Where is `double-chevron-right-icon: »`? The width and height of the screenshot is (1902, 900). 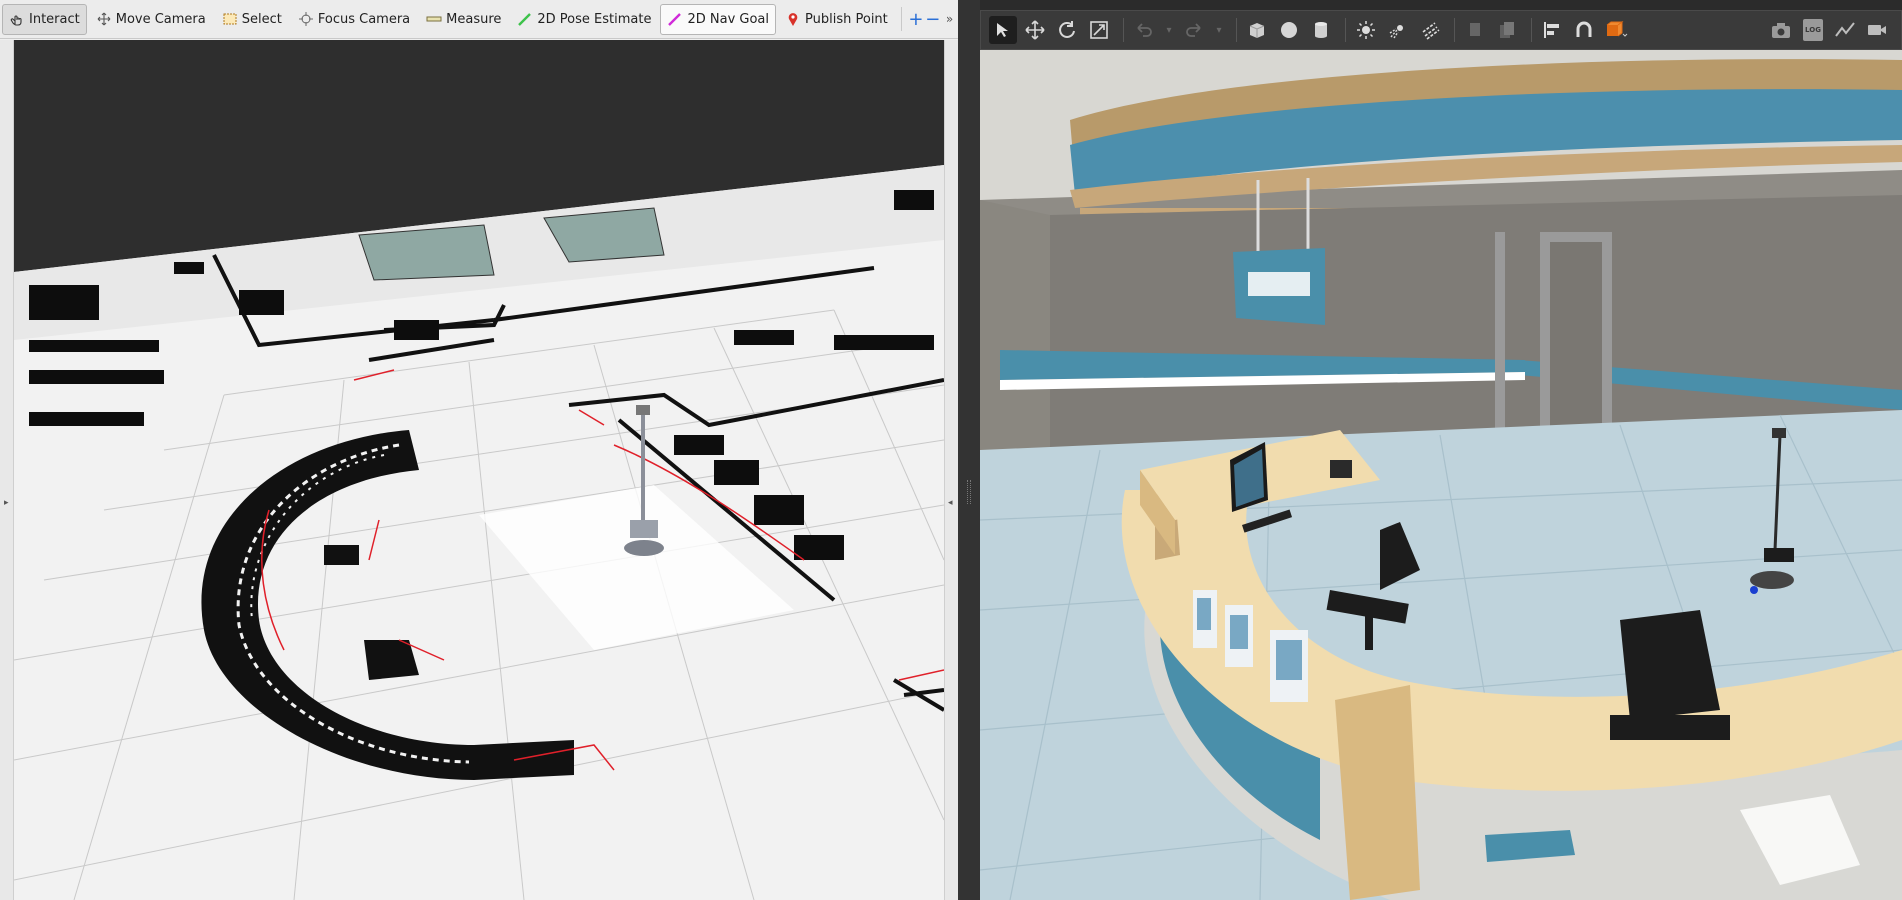 double-chevron-right-icon: » is located at coordinates (949, 19).